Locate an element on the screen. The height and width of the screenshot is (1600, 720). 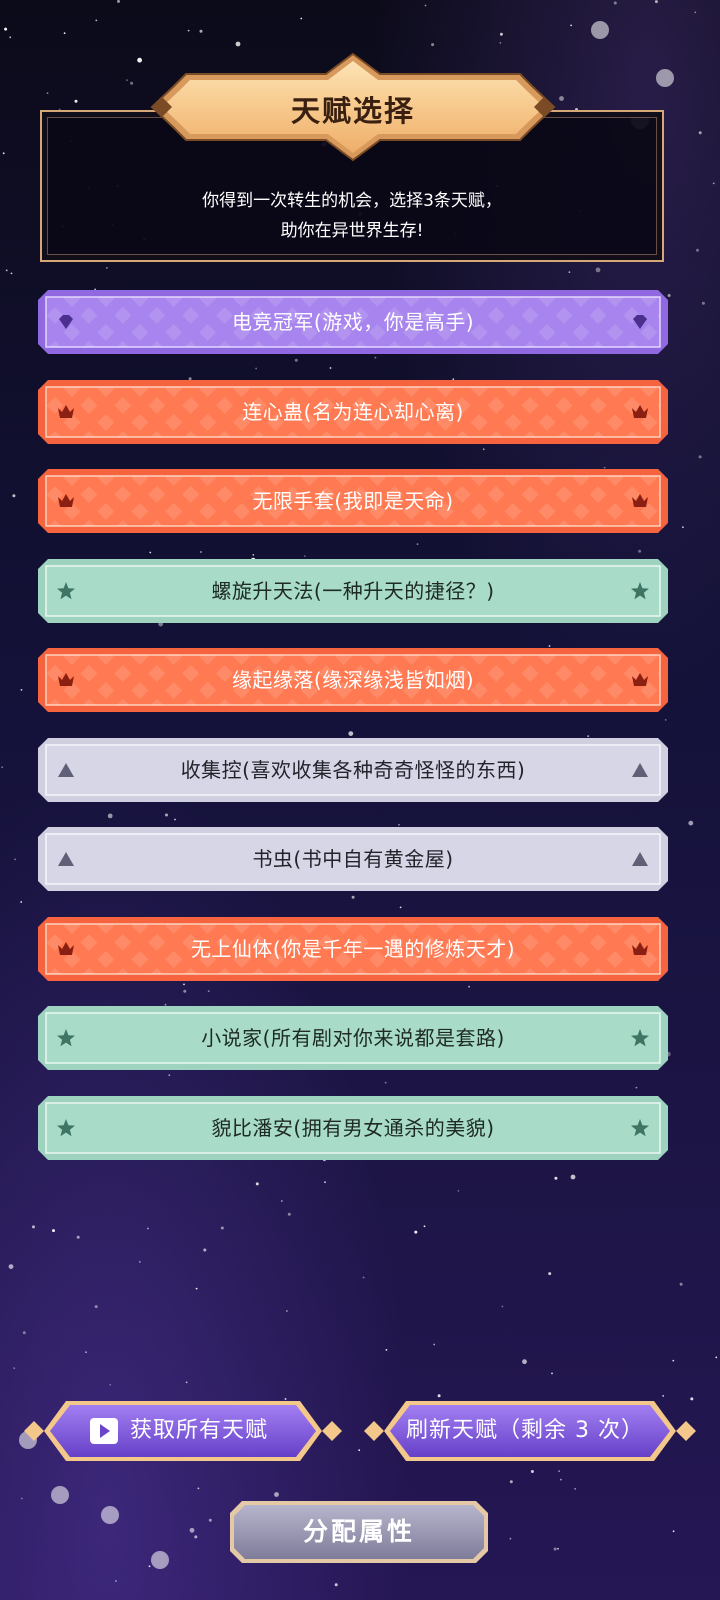
talent-label: 连心蛊(名为连心却心离) is located at coordinates (353, 411).